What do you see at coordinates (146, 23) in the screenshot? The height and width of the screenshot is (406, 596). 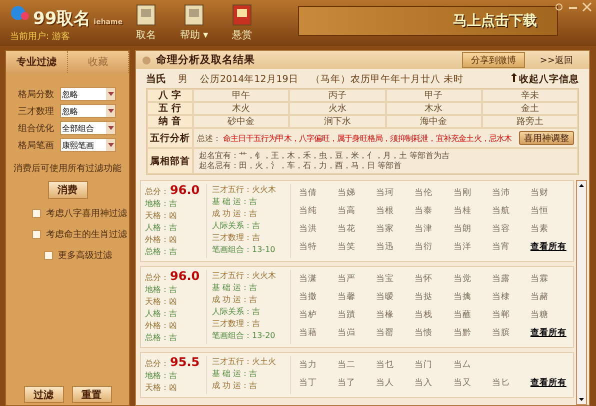 I see `nav-button: 取名` at bounding box center [146, 23].